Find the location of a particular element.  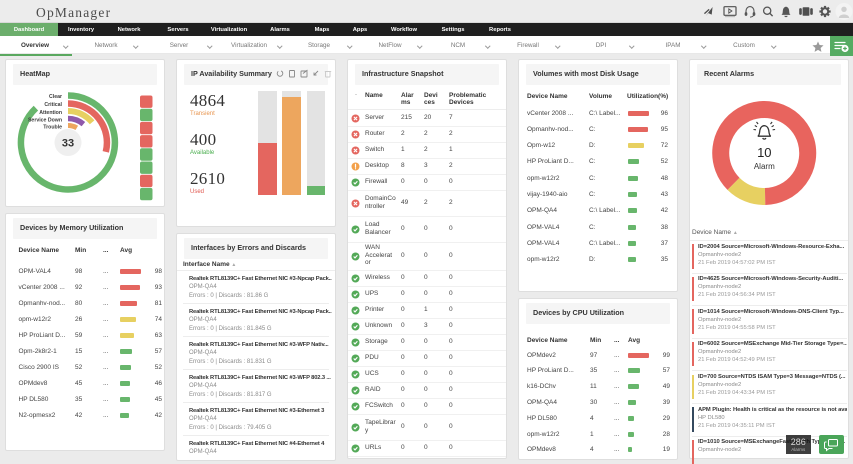

svg-text: 10 is located at coordinates (764, 152).